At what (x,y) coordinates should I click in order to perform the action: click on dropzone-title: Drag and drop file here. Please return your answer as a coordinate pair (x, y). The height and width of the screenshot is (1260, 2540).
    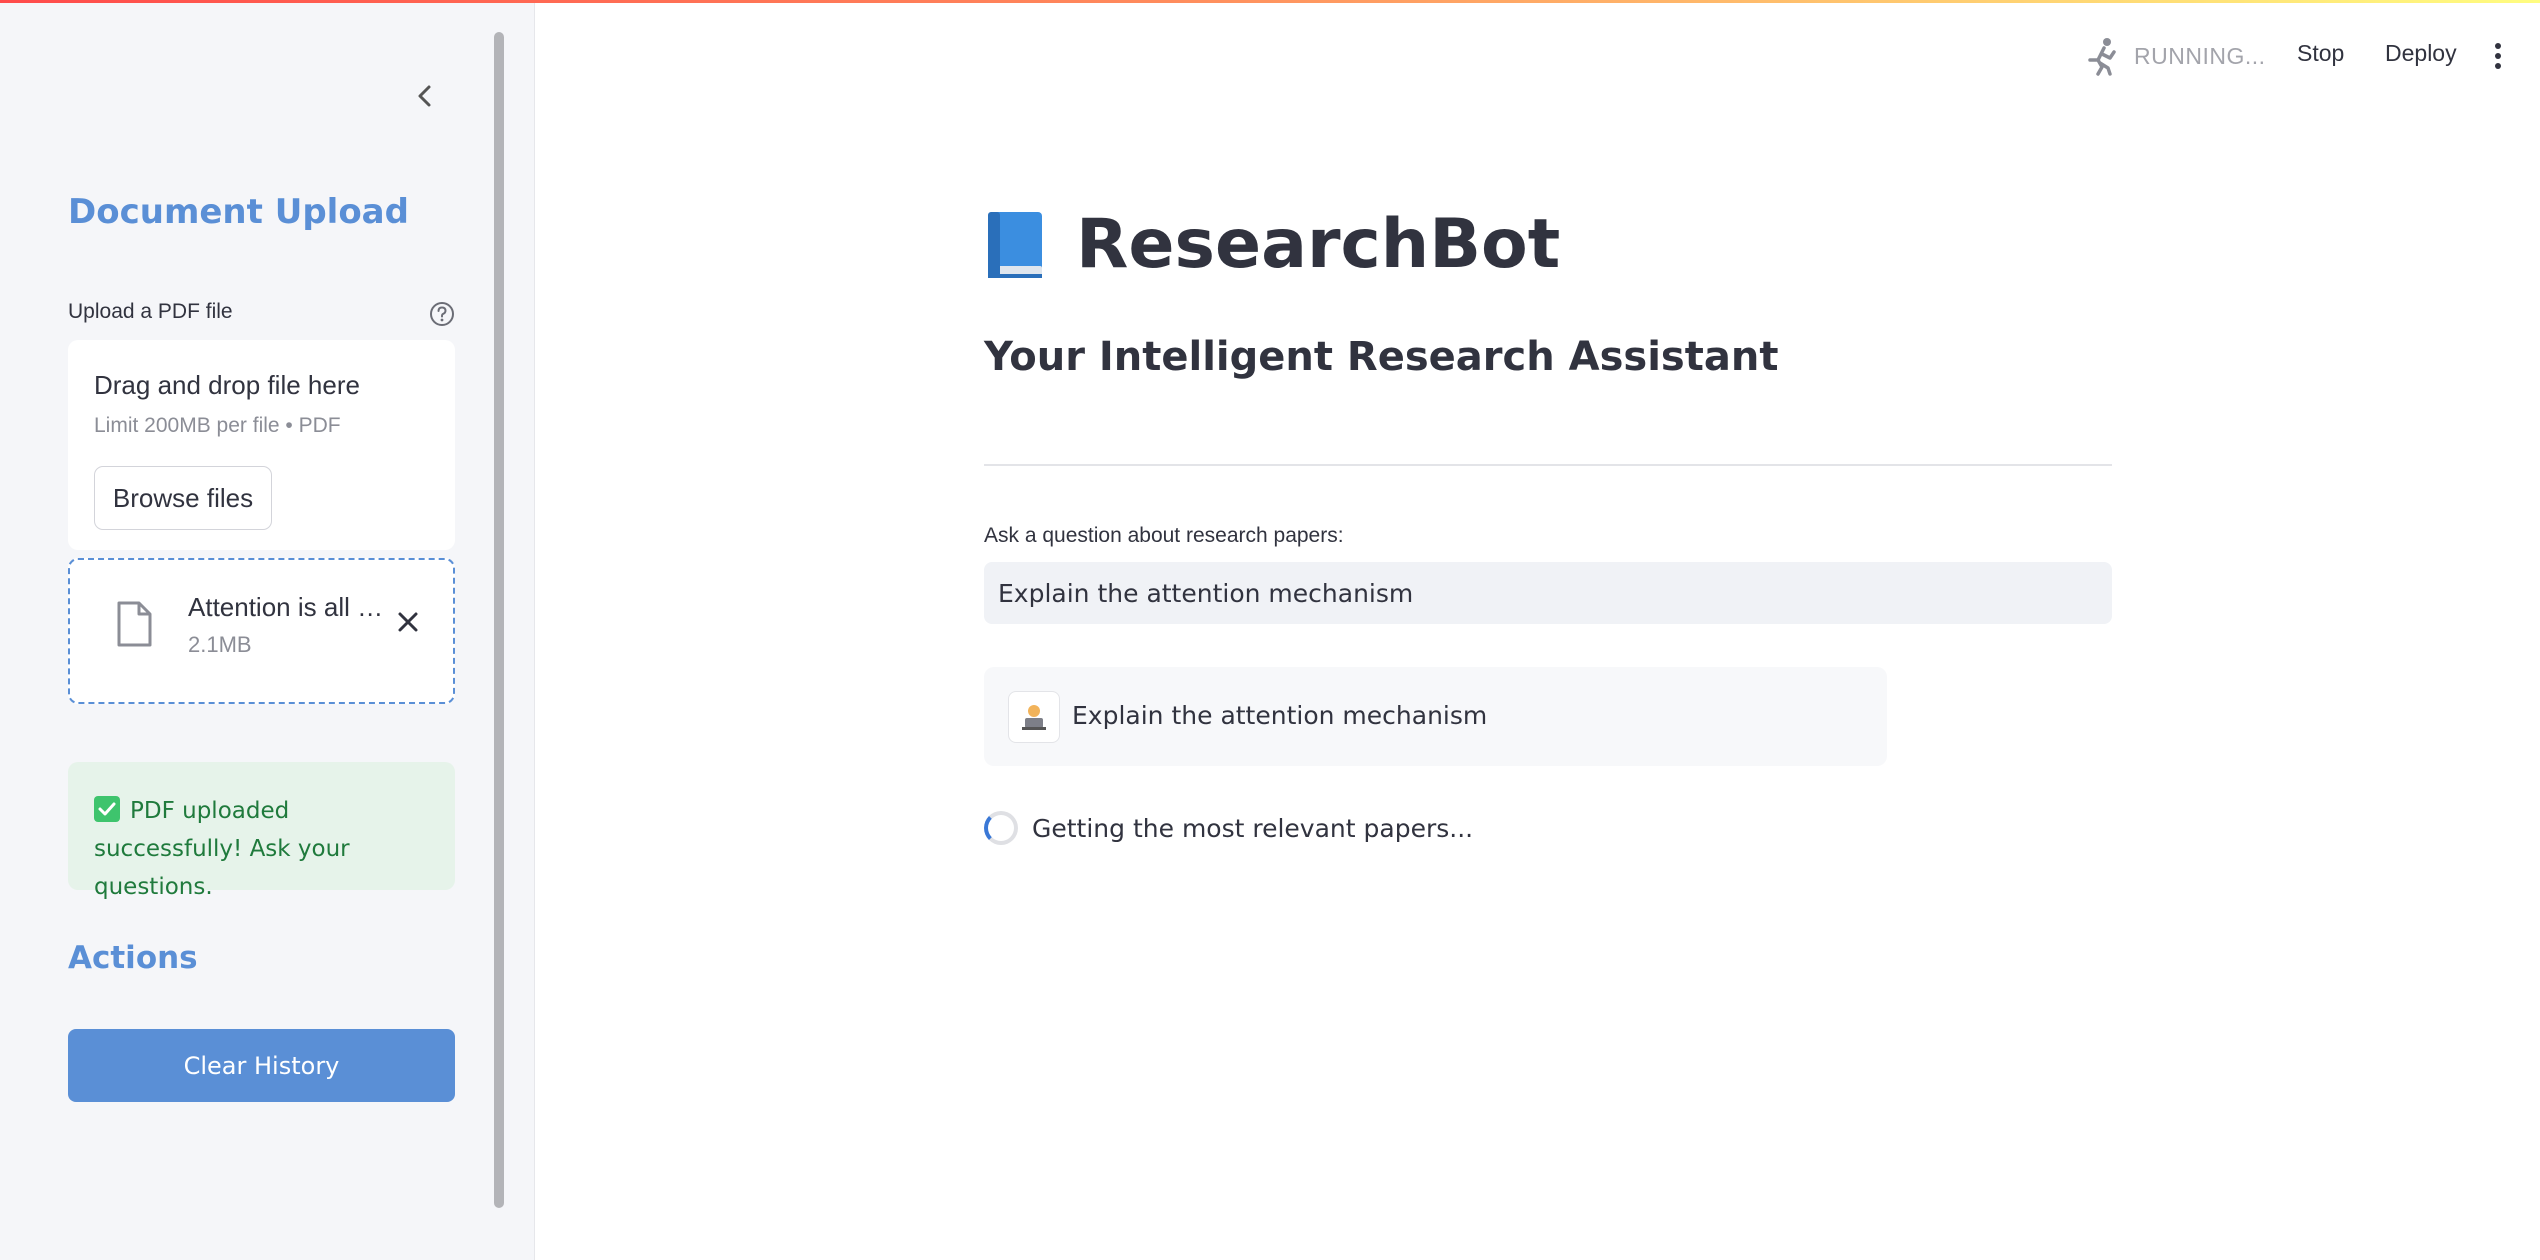
    Looking at the image, I should click on (227, 385).